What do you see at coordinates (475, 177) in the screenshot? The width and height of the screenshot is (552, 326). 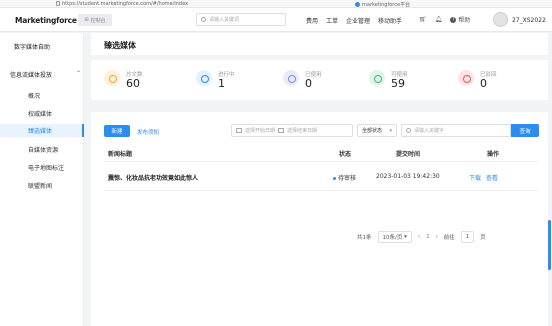 I see `download-link: 下载` at bounding box center [475, 177].